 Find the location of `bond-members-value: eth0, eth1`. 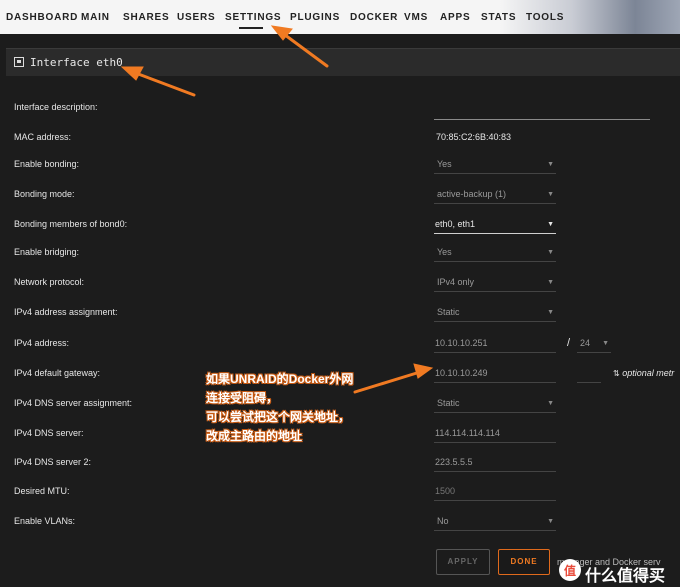

bond-members-value: eth0, eth1 is located at coordinates (455, 224).